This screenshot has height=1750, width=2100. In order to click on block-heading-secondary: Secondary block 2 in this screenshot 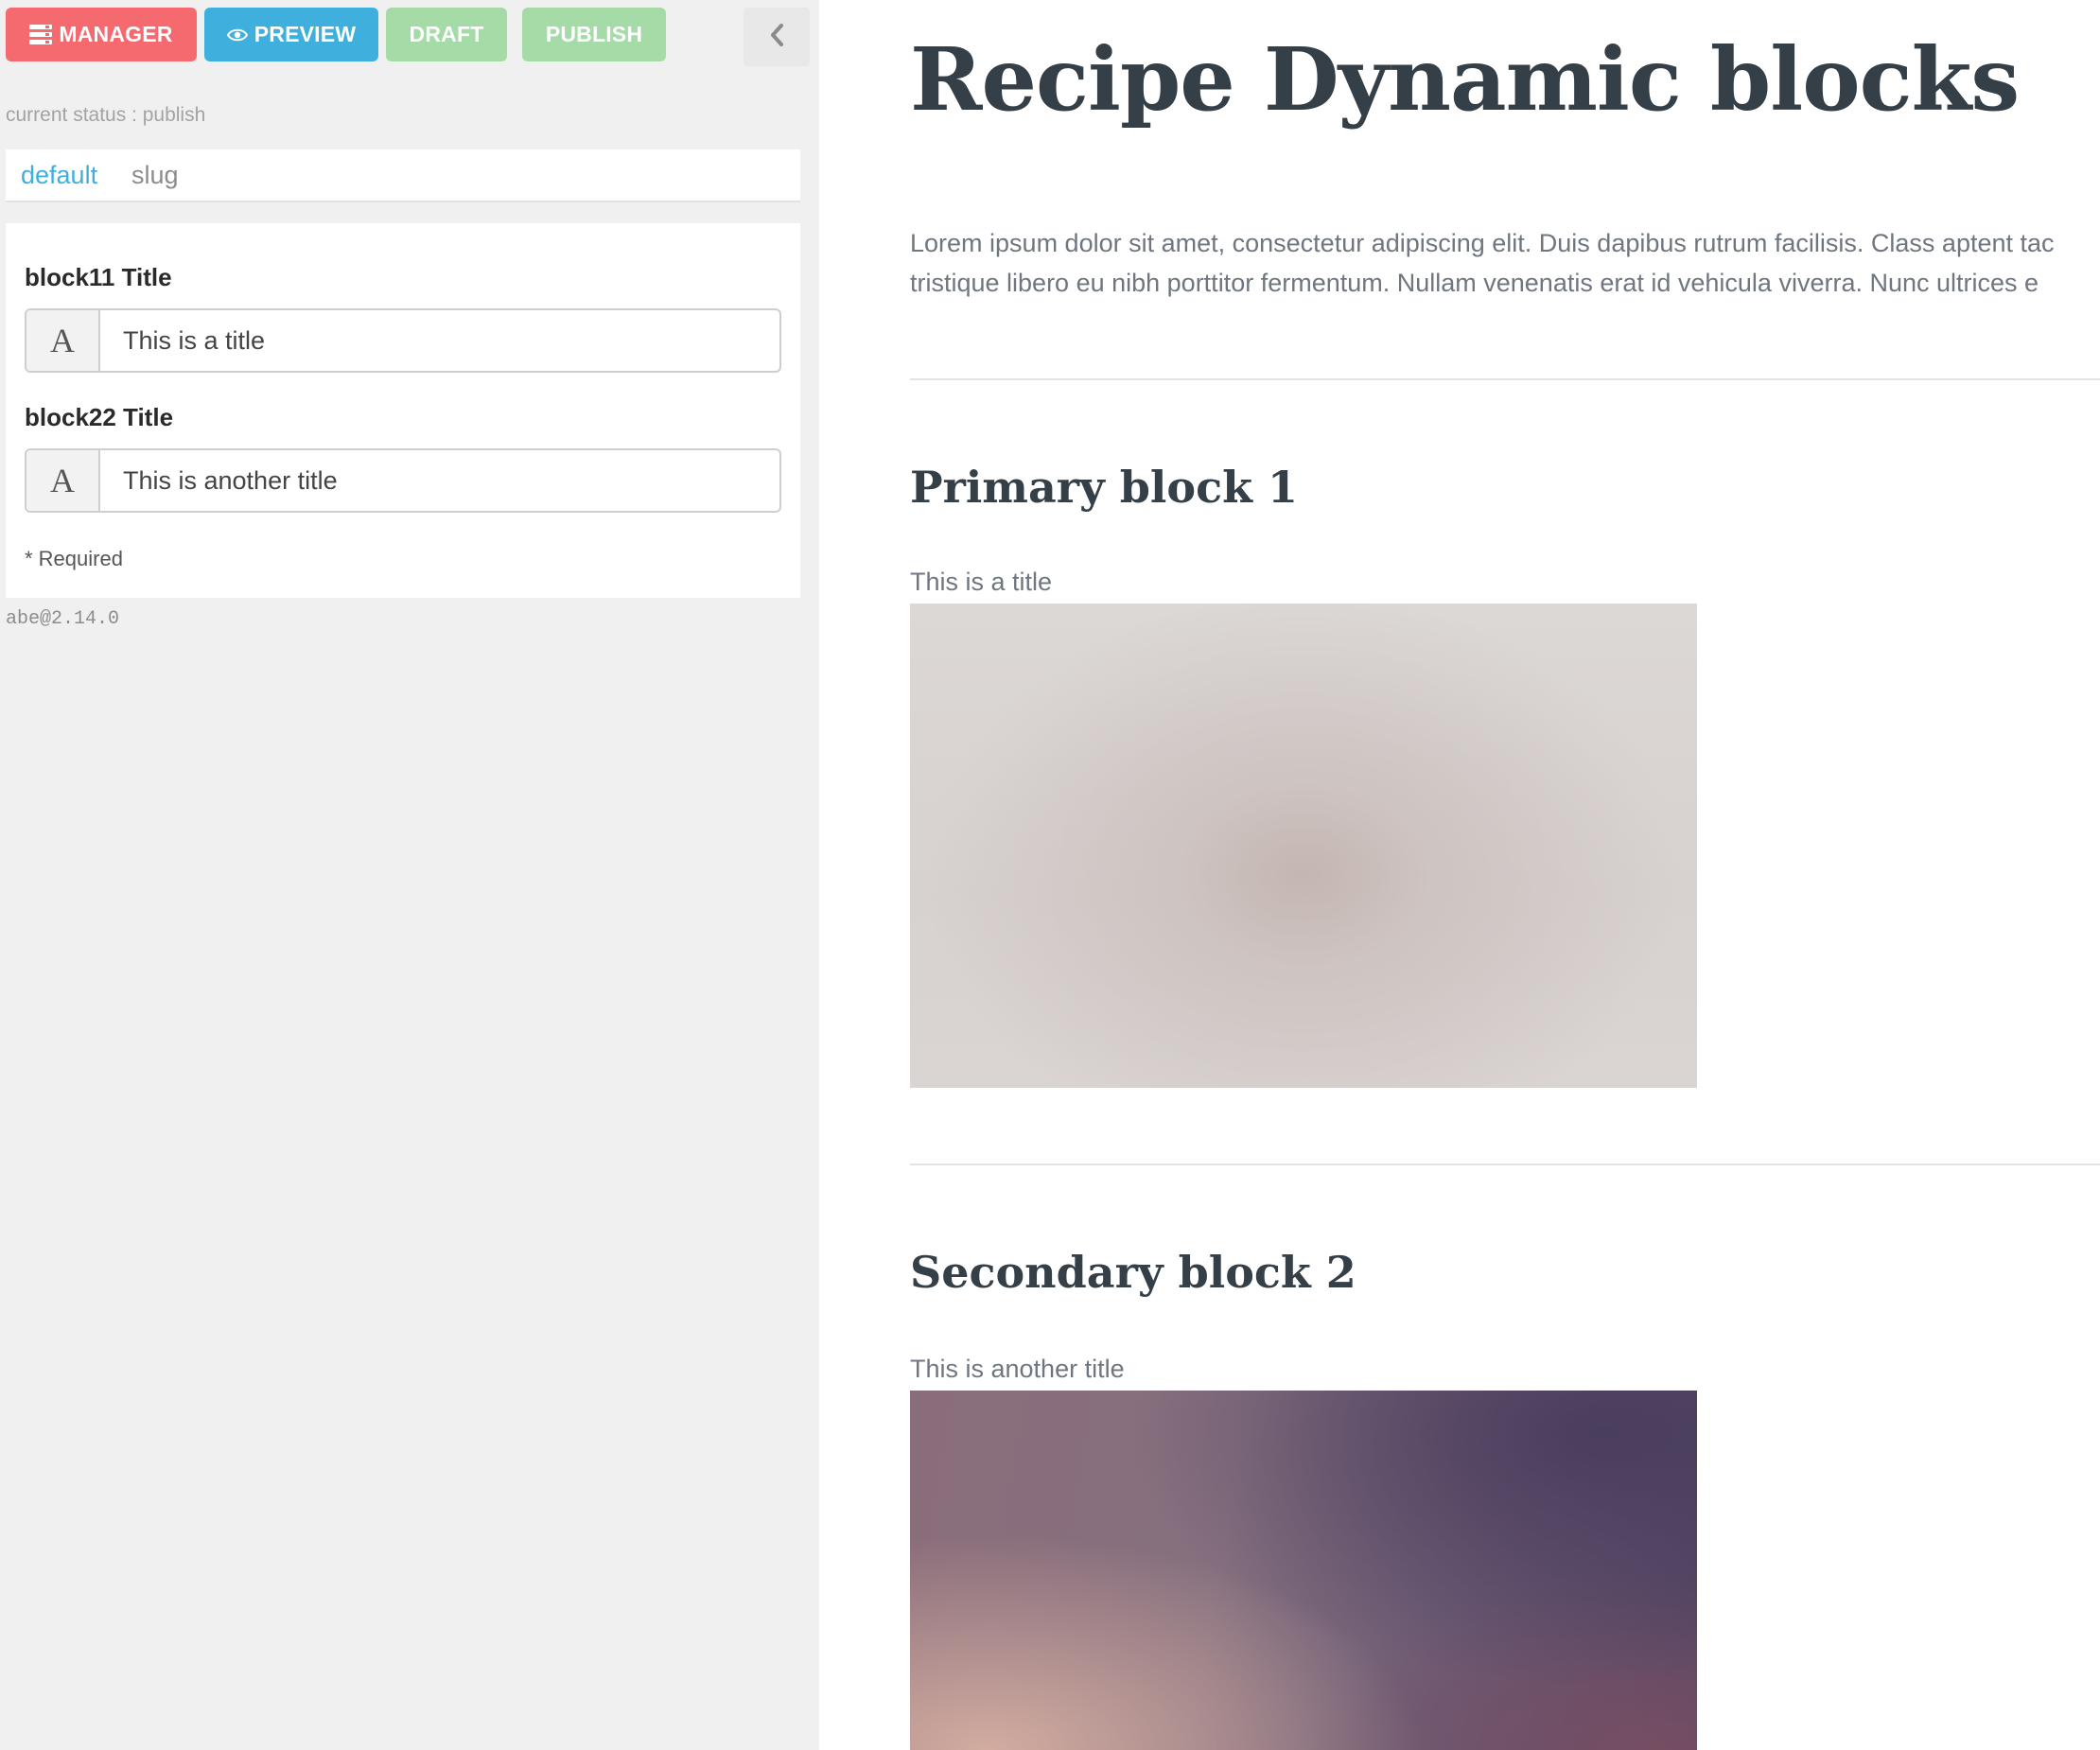, I will do `click(1133, 1272)`.